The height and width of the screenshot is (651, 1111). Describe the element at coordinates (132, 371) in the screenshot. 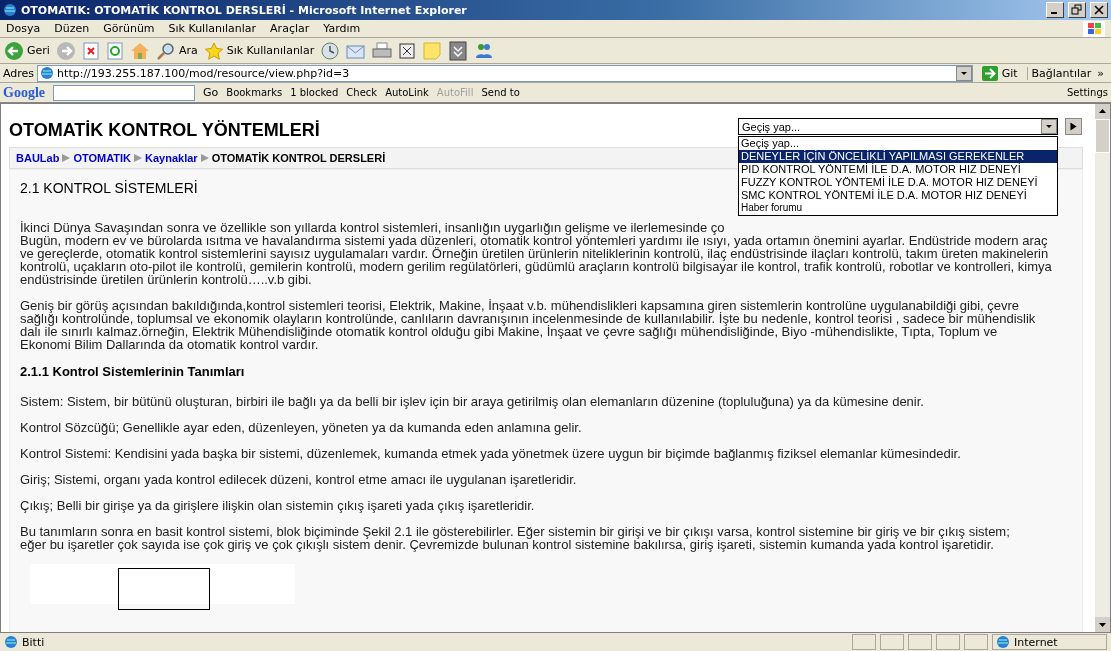

I see `section-heading: 2.1.1 Kontrol Sistemlerinin Tanımları` at that location.